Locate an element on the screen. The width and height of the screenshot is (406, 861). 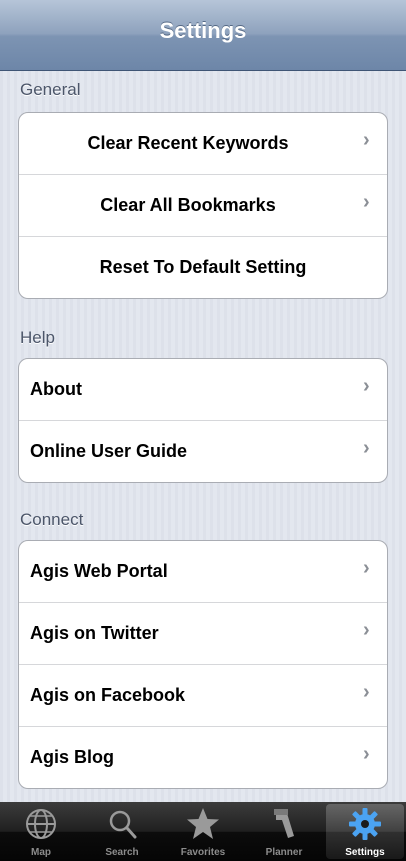
row-label: Agis on Facebook is located at coordinates (108, 695).